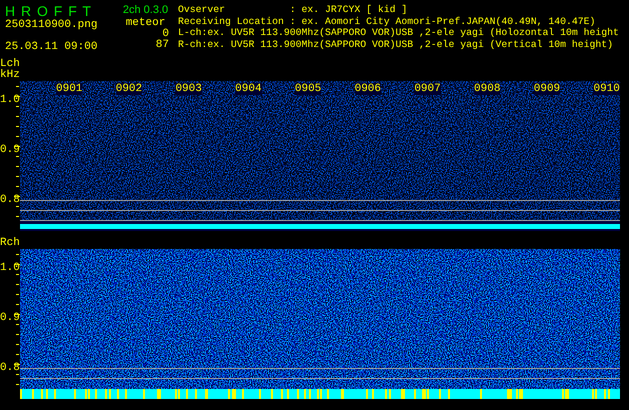  What do you see at coordinates (146, 23) in the screenshot?
I see `meteor-label: meteor` at bounding box center [146, 23].